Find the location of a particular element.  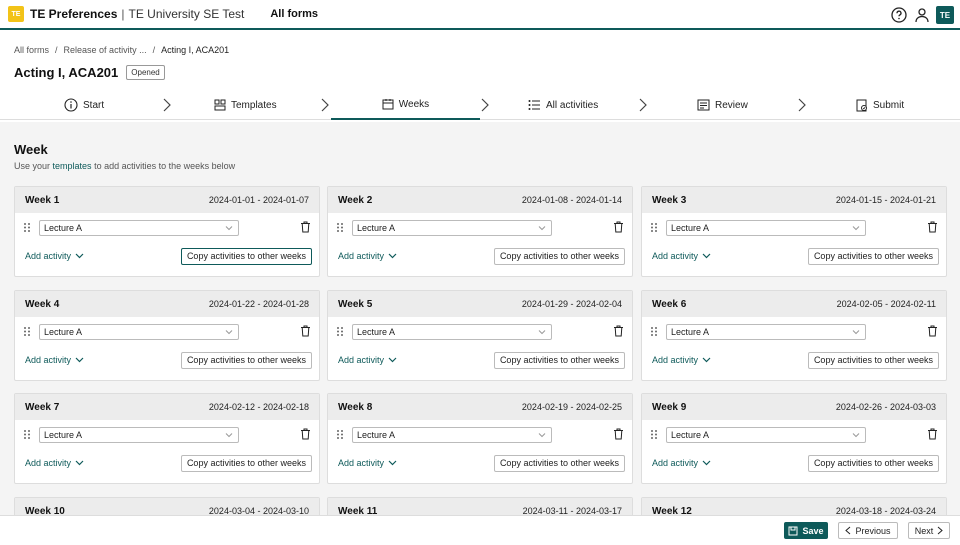

breadcrumb-item-all-forms: All forms is located at coordinates (31, 50).